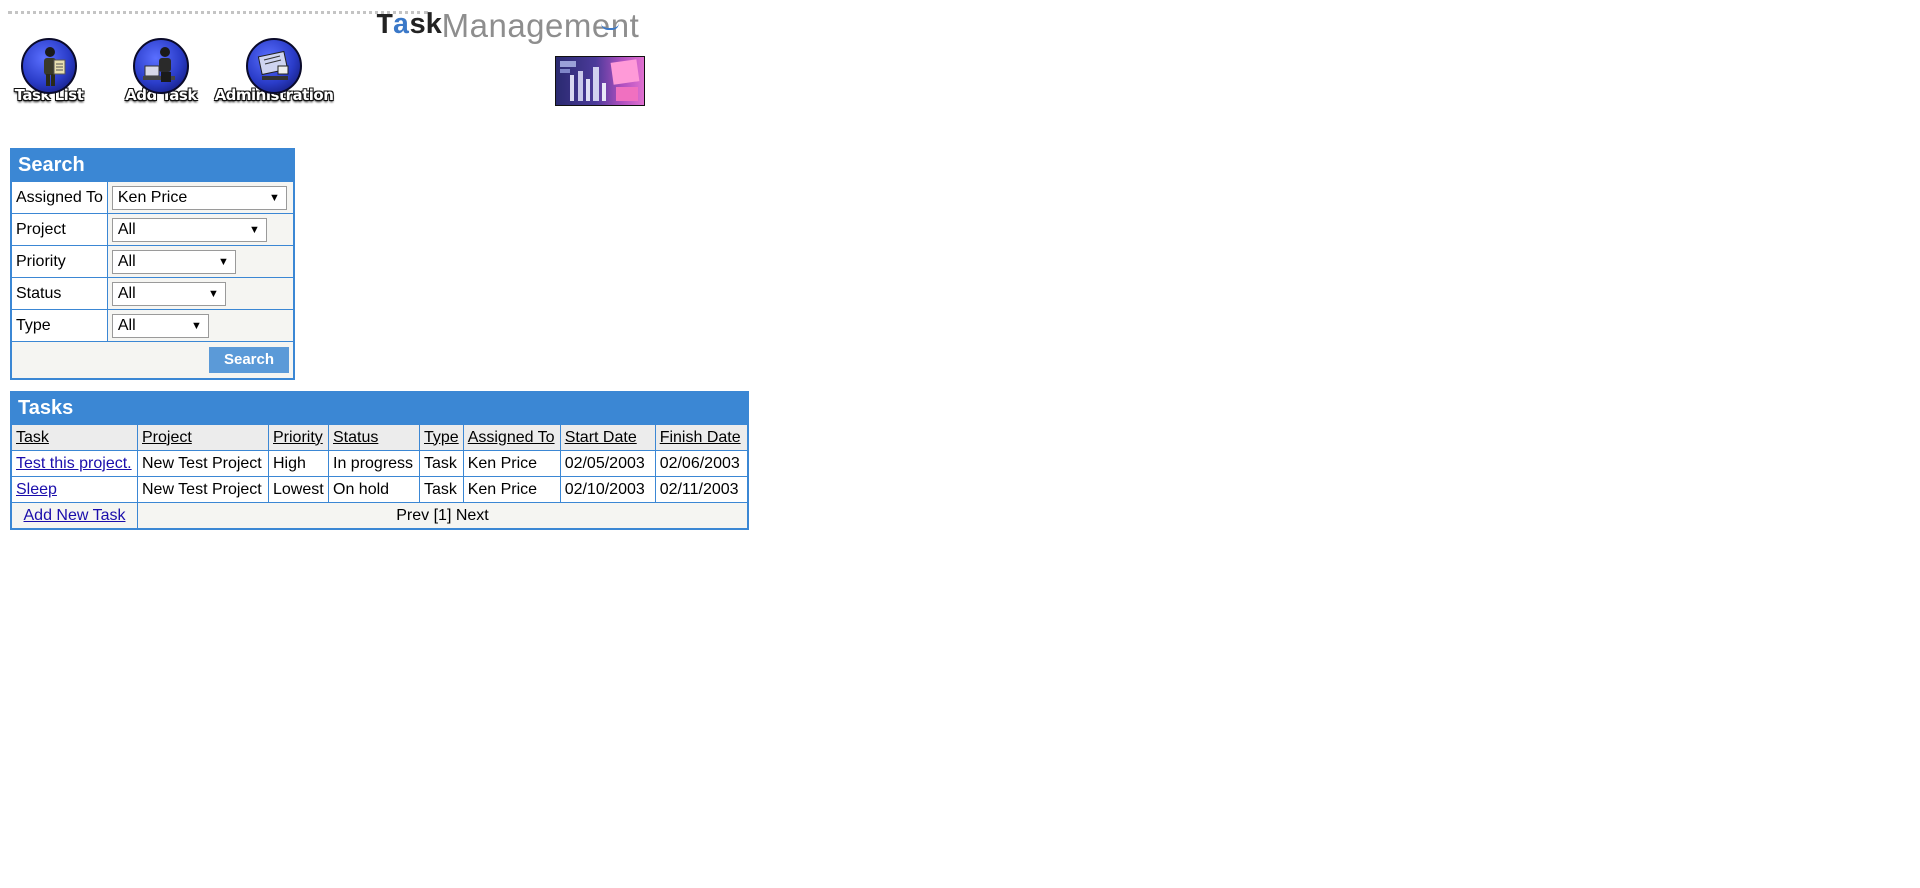 The image size is (1920, 888). Describe the element at coordinates (161, 66) in the screenshot. I see `person-computer-icon` at that location.